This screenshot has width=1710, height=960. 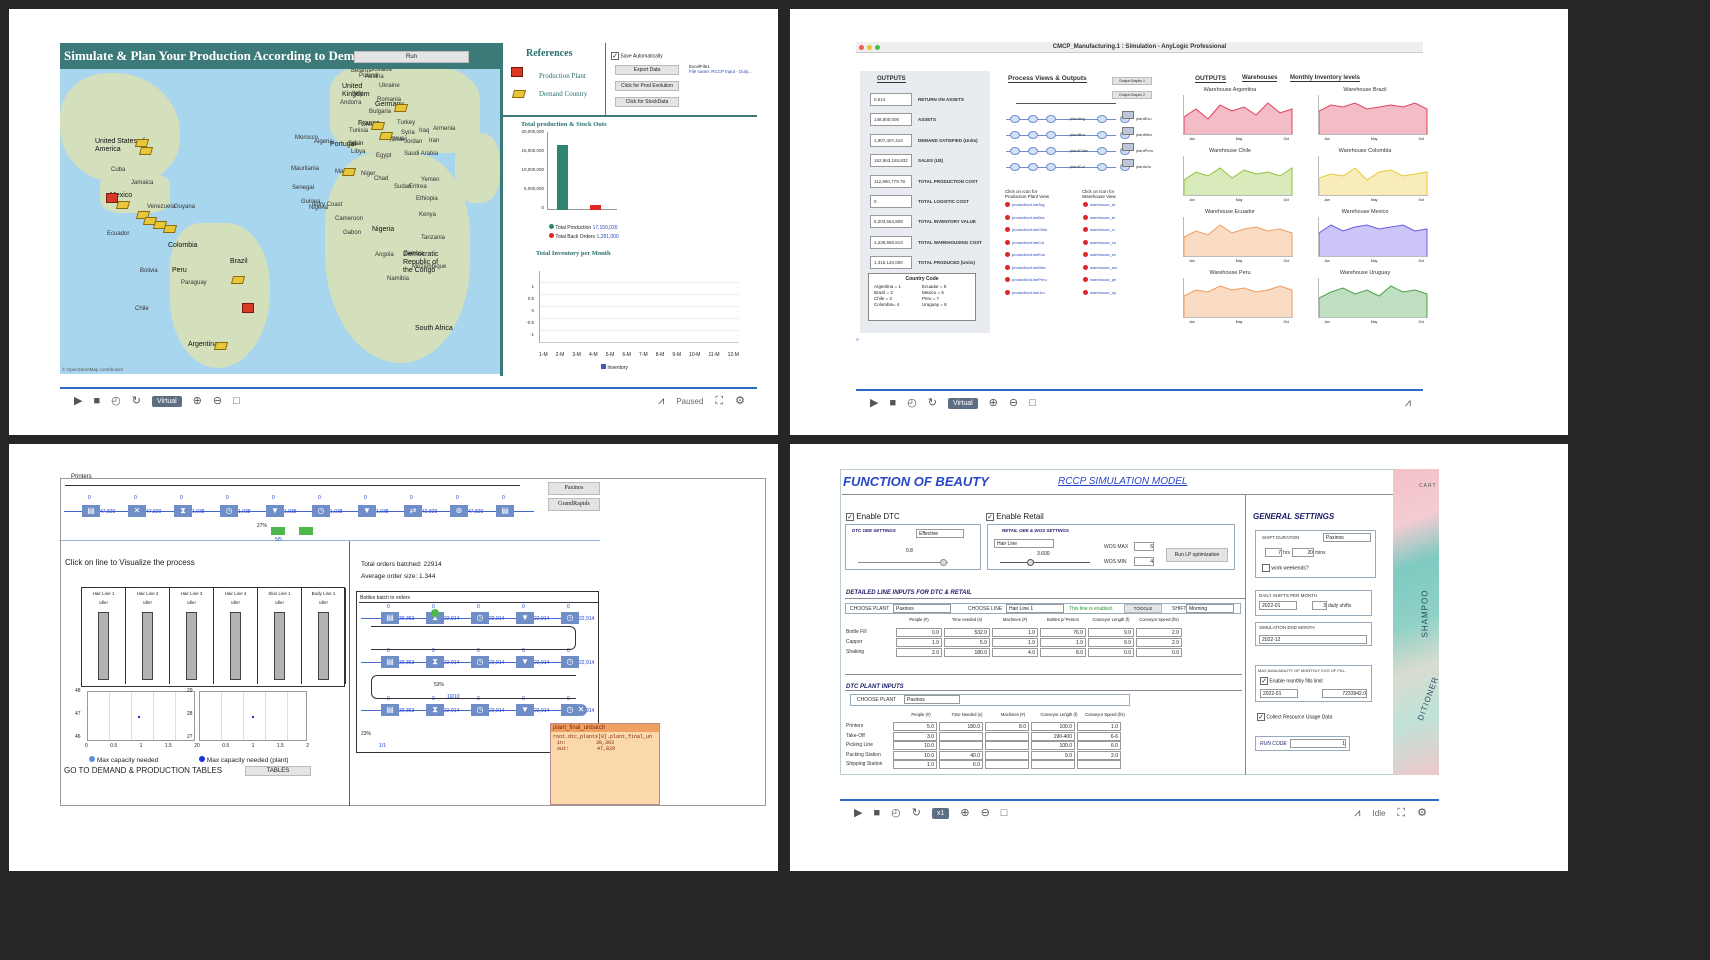 I want to click on virtual-time-button: Virtual, so click(x=962, y=403).